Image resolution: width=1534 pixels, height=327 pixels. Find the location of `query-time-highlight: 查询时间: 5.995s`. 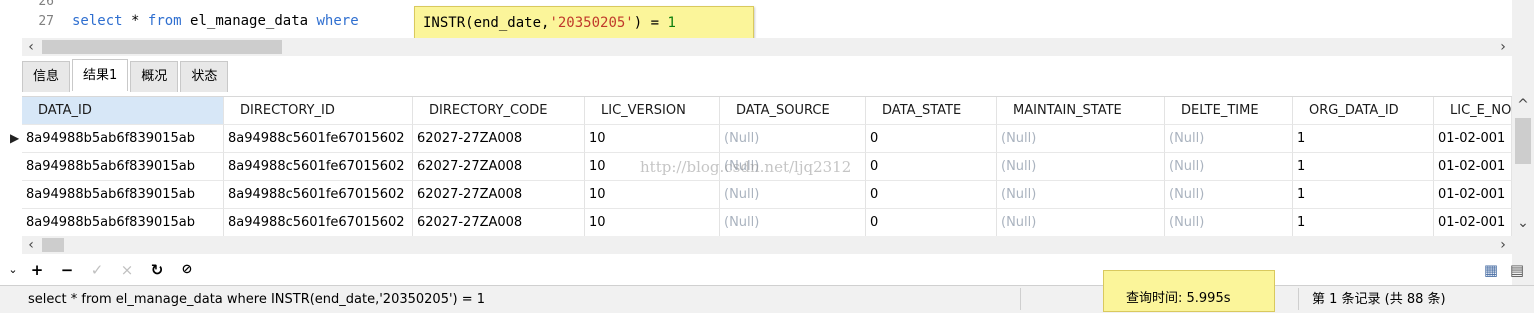

query-time-highlight: 查询时间: 5.995s is located at coordinates (1189, 291).